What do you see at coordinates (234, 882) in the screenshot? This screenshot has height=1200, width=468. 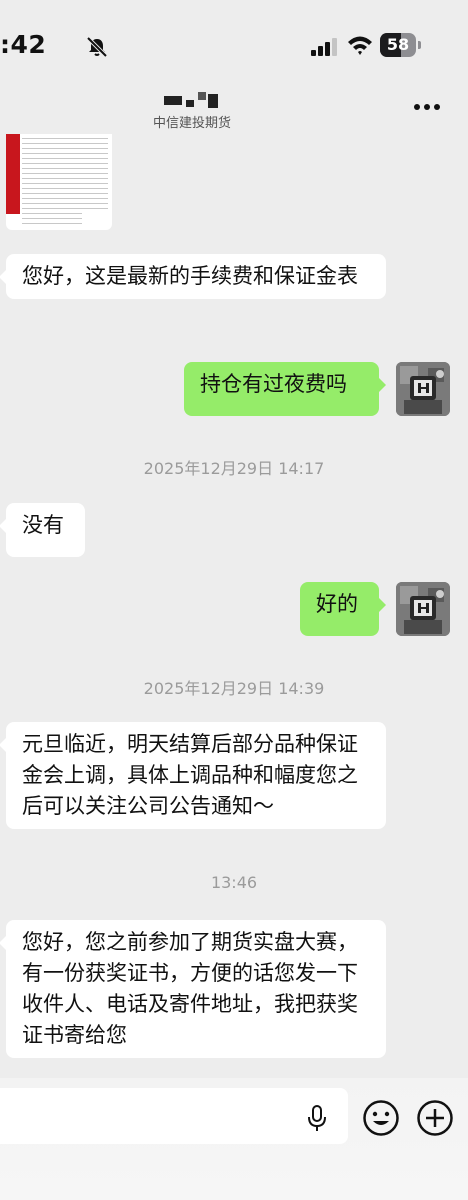 I see `timestamp: 13:46` at bounding box center [234, 882].